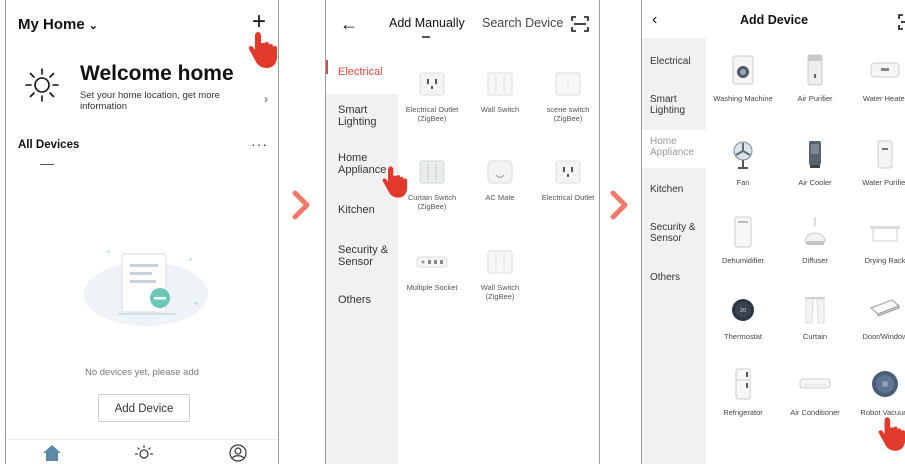 Image resolution: width=905 pixels, height=464 pixels. What do you see at coordinates (500, 197) in the screenshot?
I see `device-label: AC Mate` at bounding box center [500, 197].